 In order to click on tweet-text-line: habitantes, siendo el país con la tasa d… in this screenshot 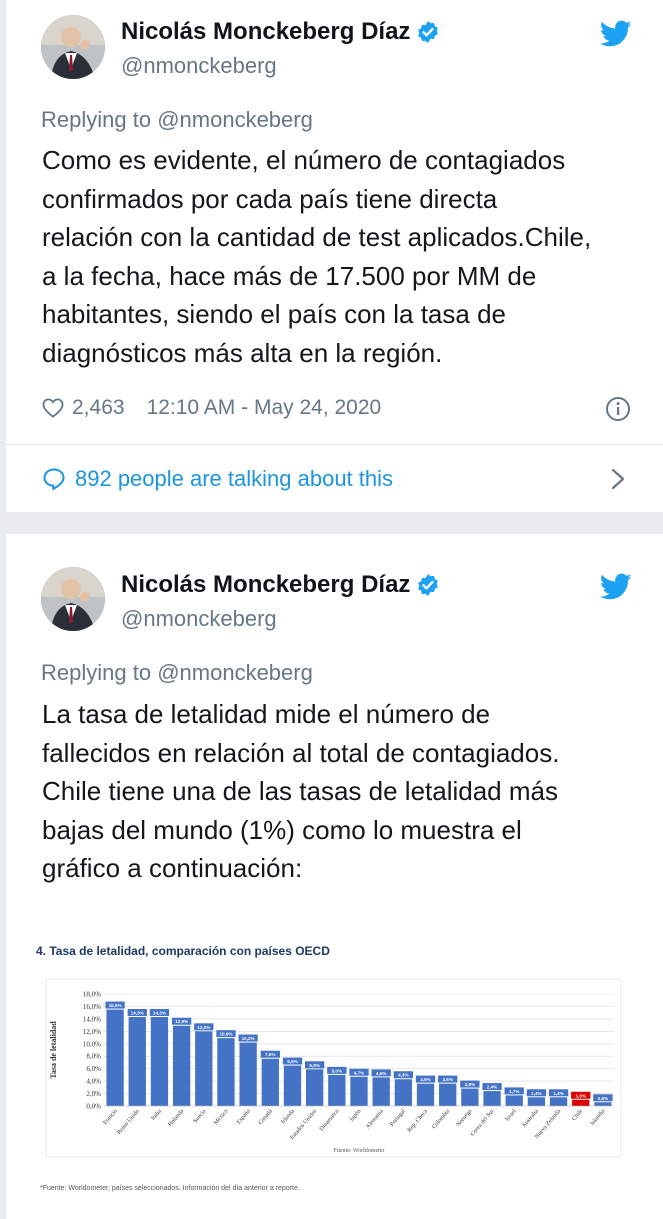, I will do `click(274, 314)`.